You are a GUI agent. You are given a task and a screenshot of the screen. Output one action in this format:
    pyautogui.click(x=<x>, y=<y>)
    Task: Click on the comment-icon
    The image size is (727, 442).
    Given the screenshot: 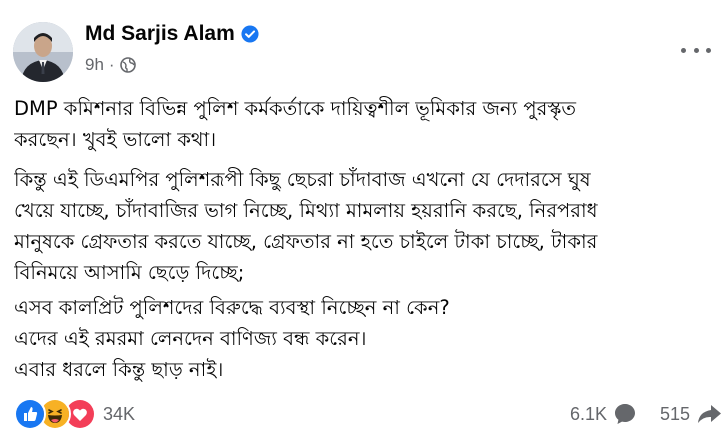 What is the action you would take?
    pyautogui.click(x=625, y=414)
    